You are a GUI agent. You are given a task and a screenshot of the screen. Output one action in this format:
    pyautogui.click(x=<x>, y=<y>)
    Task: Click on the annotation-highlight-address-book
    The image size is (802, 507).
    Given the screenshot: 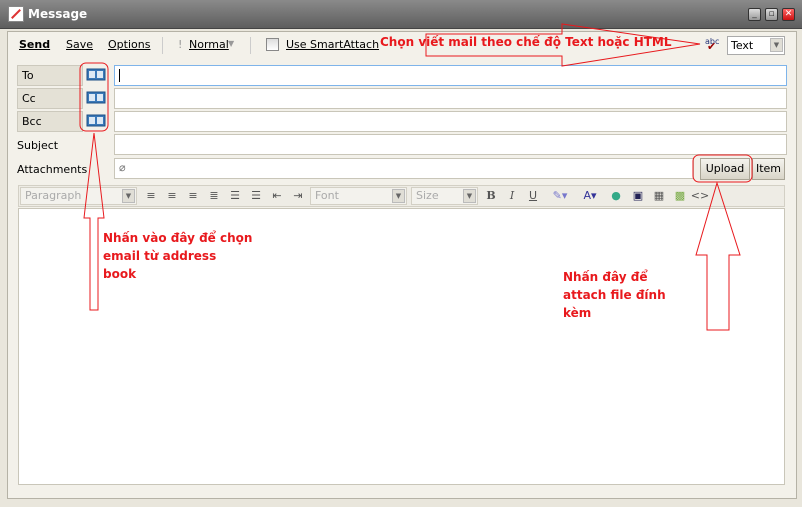 What is the action you would take?
    pyautogui.click(x=94, y=97)
    